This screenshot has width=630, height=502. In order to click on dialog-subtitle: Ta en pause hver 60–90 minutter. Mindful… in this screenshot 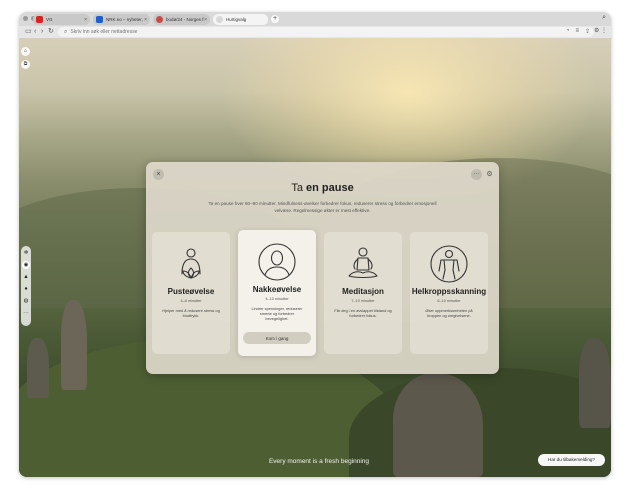, I will do `click(322, 207)`.